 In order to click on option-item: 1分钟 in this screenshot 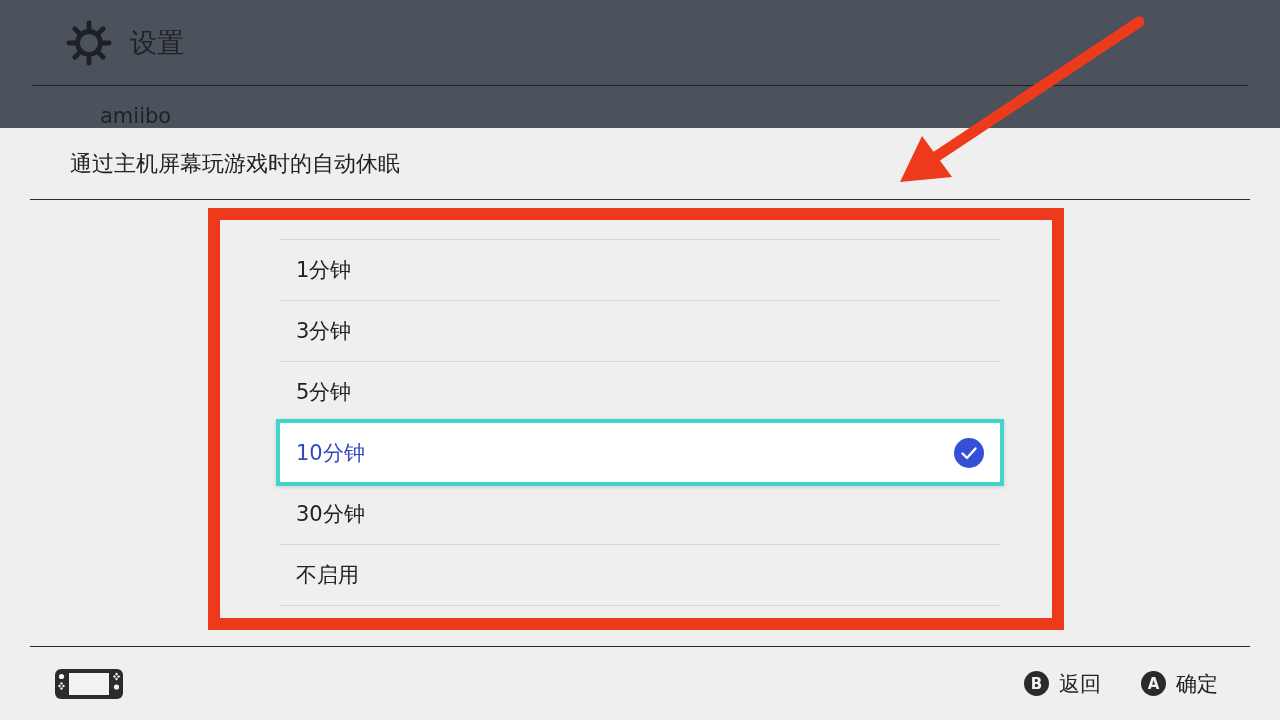, I will do `click(640, 269)`.